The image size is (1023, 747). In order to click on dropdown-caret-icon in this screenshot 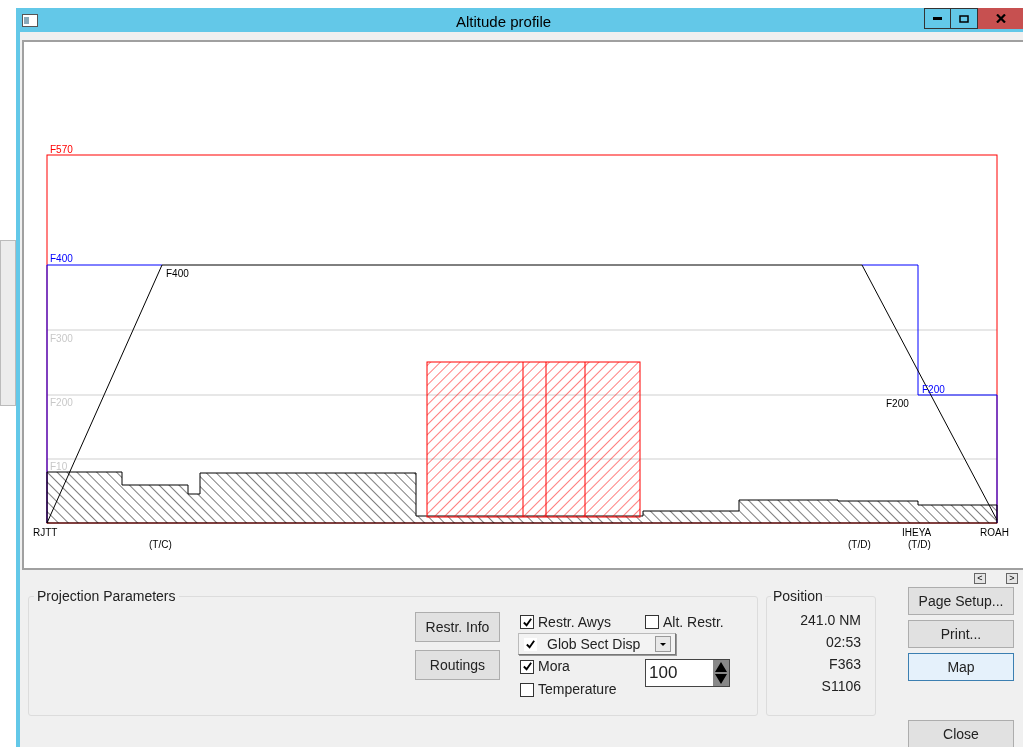, I will do `click(663, 644)`.